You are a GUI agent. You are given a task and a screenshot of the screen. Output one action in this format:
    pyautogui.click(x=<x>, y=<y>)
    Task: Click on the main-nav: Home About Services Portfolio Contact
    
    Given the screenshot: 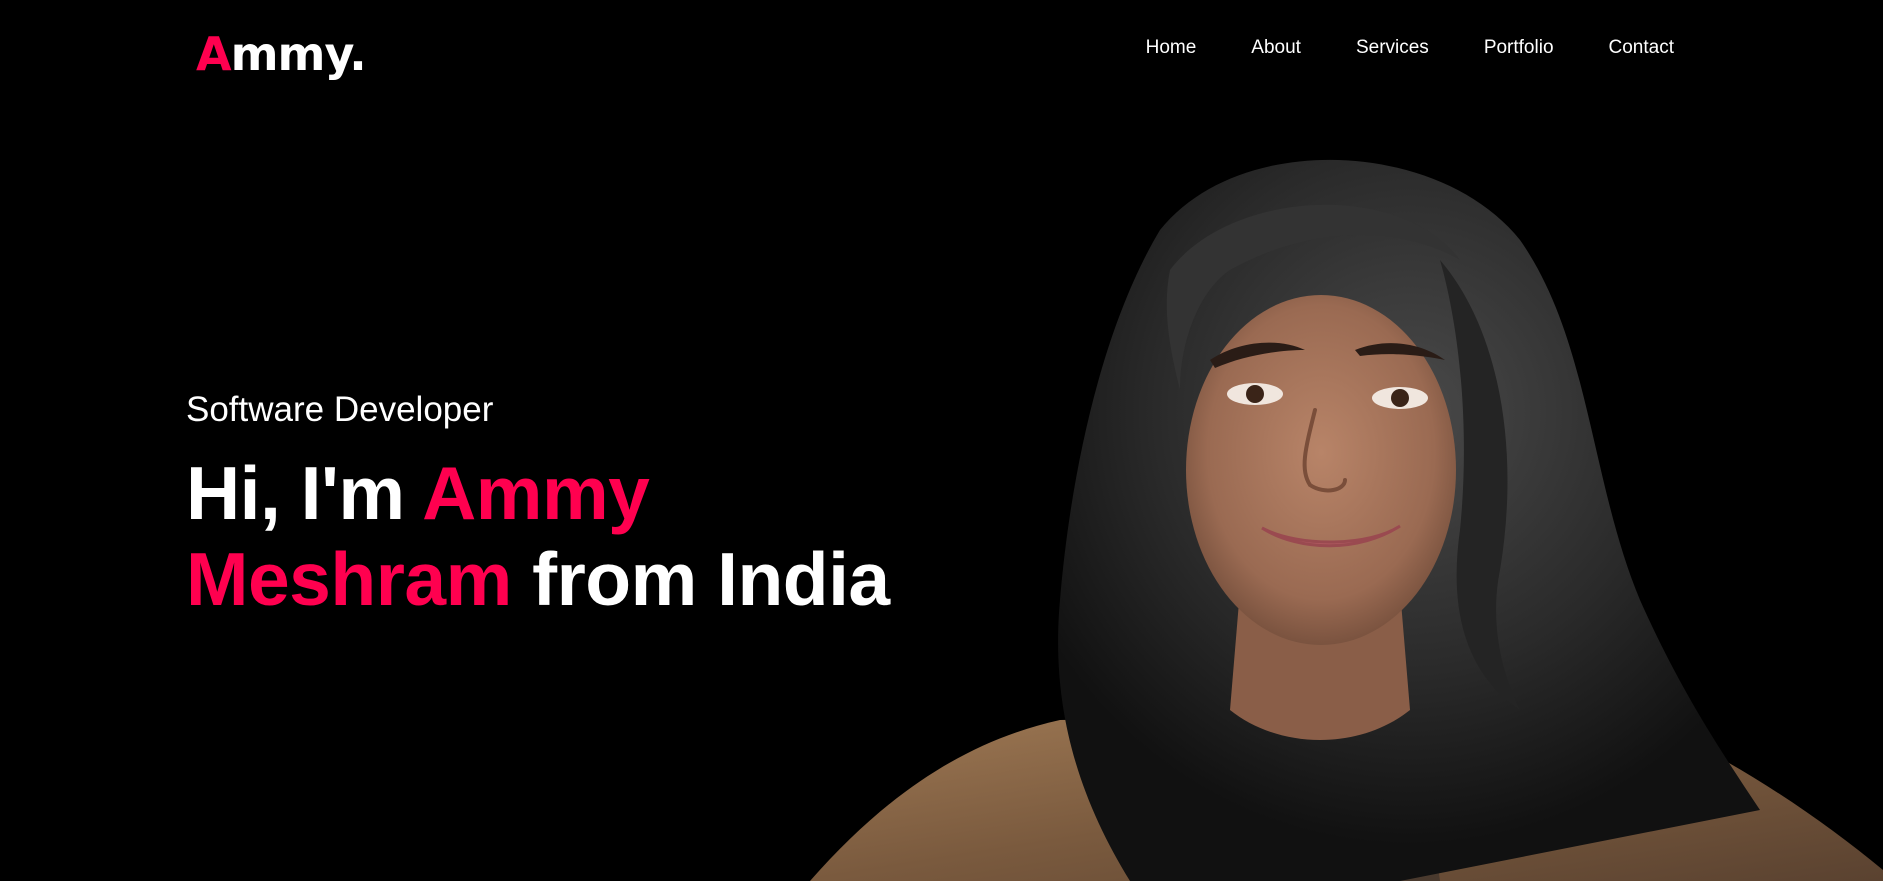 What is the action you would take?
    pyautogui.click(x=1410, y=48)
    